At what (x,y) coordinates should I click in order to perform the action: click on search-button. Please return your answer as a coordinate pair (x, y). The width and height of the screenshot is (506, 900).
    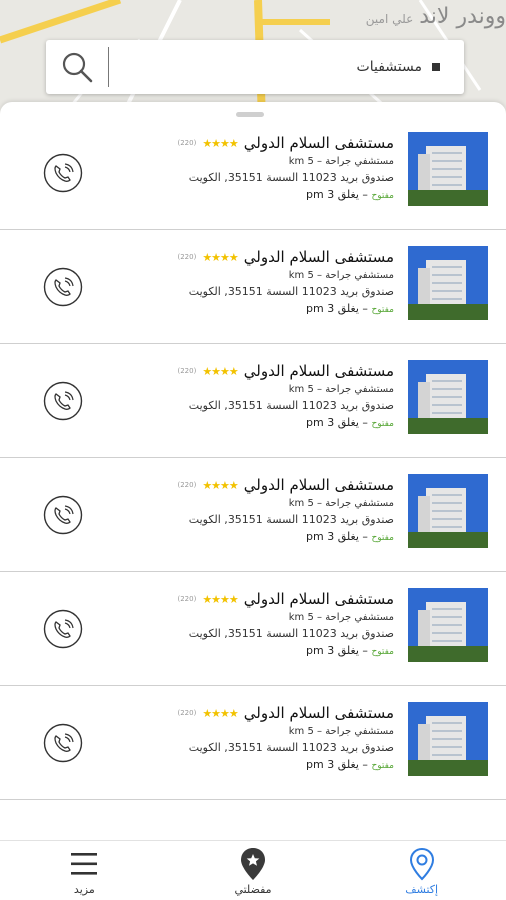
    Looking at the image, I should click on (77, 67).